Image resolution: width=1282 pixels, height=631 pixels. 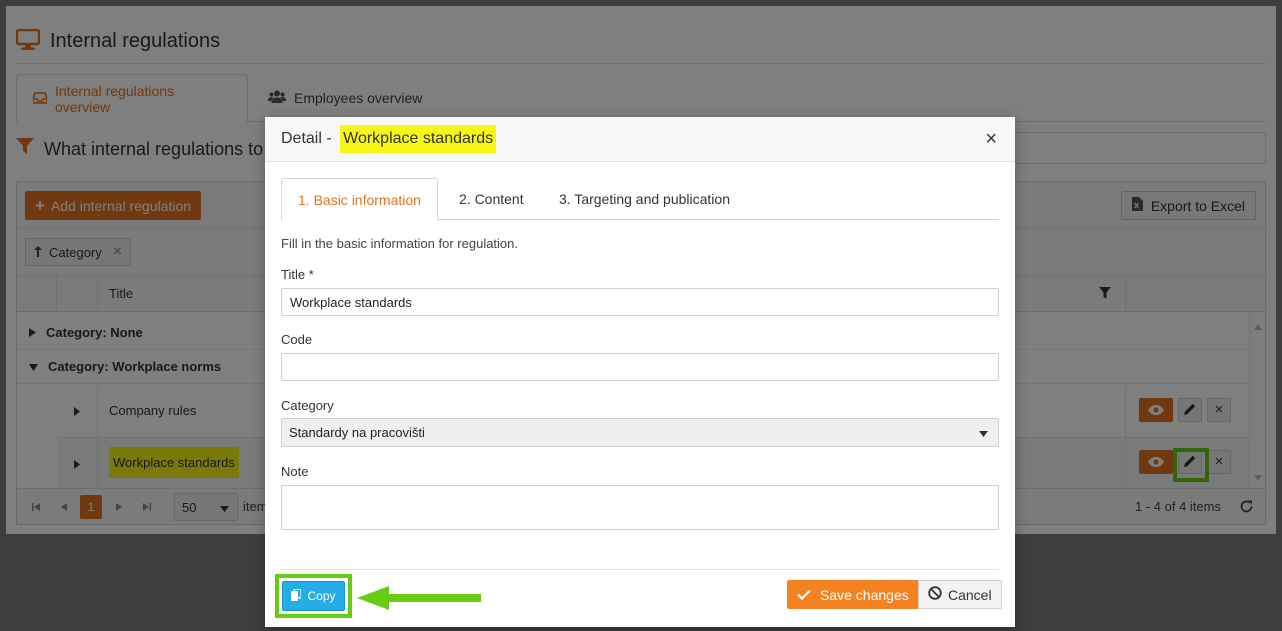 I want to click on modal-title-name: Workplace standards, so click(x=418, y=139).